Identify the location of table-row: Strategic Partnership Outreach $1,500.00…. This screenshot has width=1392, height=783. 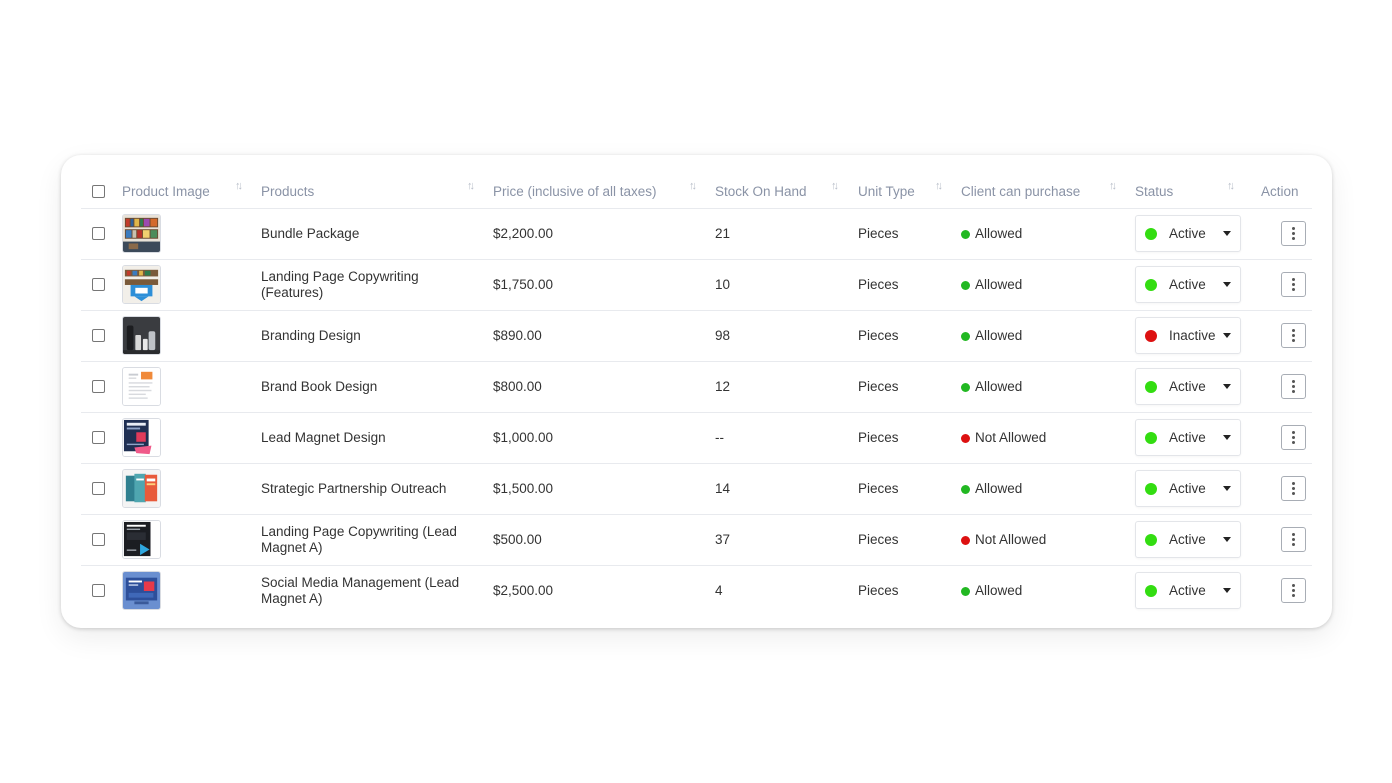
(696, 489).